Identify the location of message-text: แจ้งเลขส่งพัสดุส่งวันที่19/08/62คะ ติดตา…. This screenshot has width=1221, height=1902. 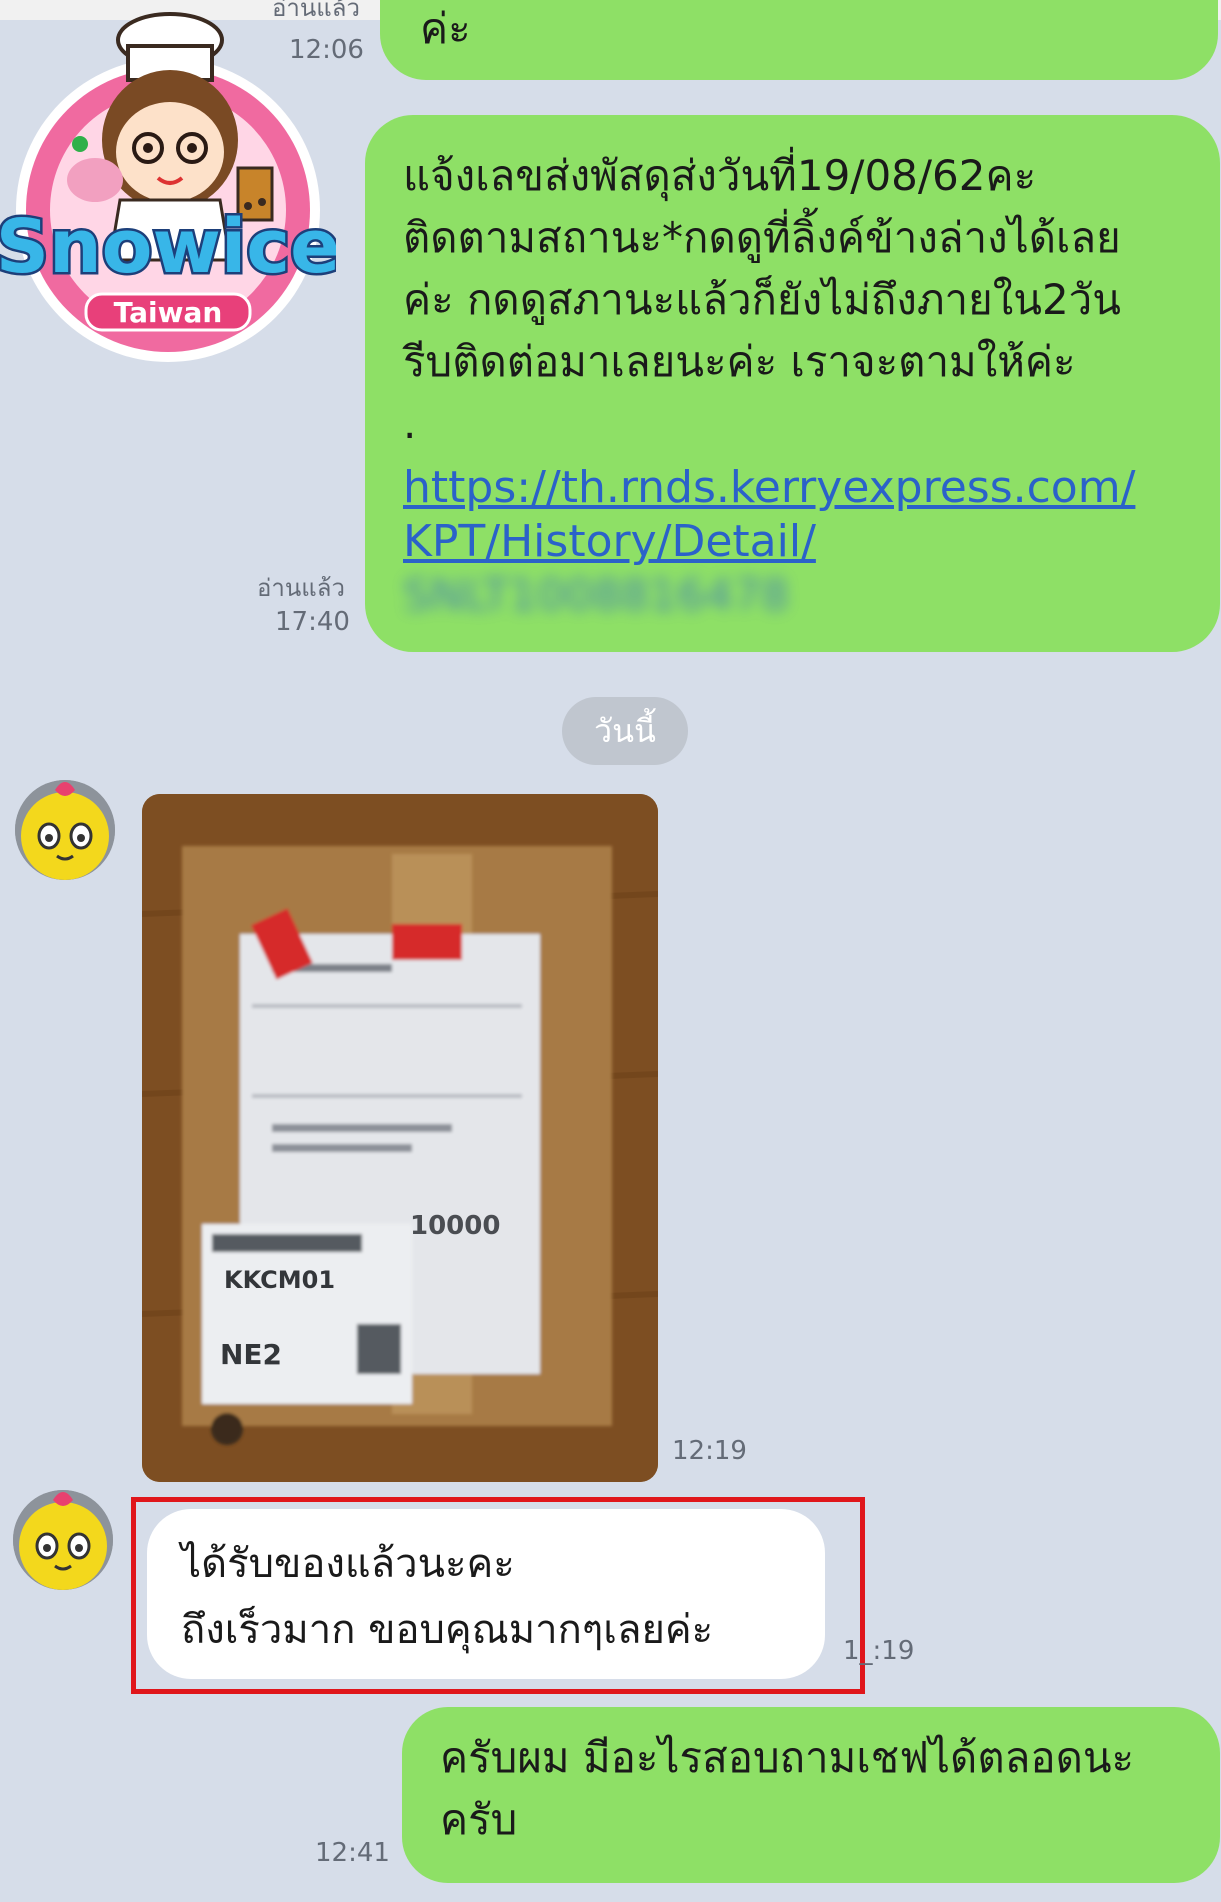
(762, 299).